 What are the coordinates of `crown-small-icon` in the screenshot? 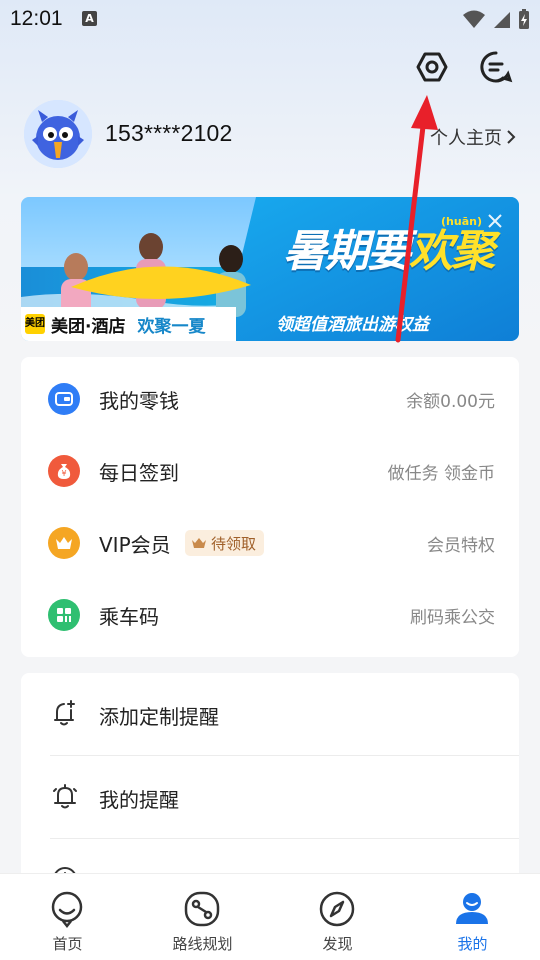 It's located at (199, 543).